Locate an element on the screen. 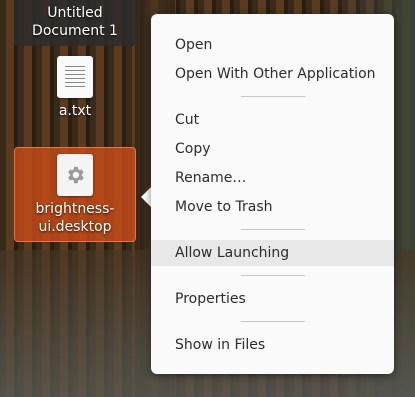 This screenshot has height=397, width=415. menu-item-copy: Copy is located at coordinates (272, 149).